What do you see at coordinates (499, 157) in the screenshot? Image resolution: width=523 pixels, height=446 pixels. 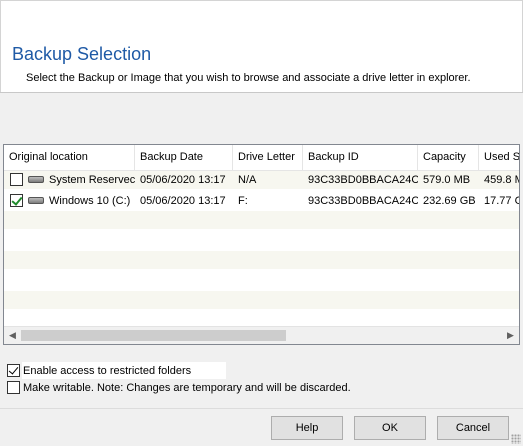 I see `column-header-used-space: Used S` at bounding box center [499, 157].